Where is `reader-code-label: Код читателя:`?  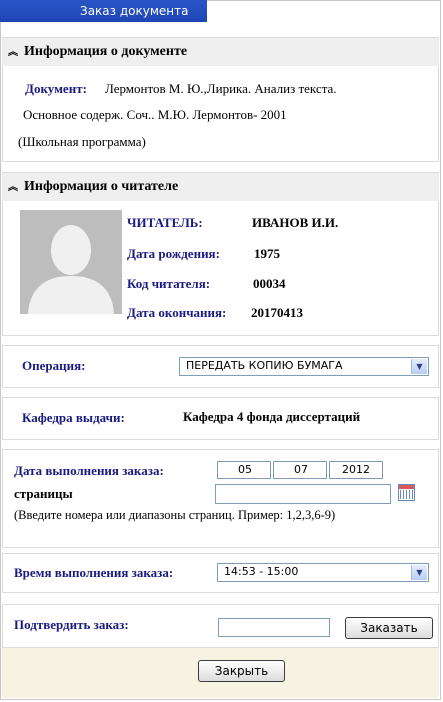
reader-code-label: Код читателя: is located at coordinates (169, 283).